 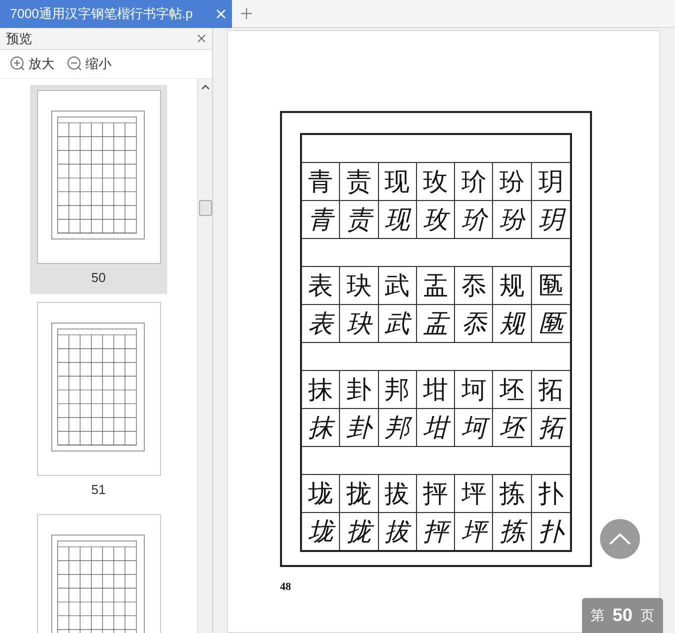 What do you see at coordinates (98, 189) in the screenshot?
I see `page-thumbnail: 50` at bounding box center [98, 189].